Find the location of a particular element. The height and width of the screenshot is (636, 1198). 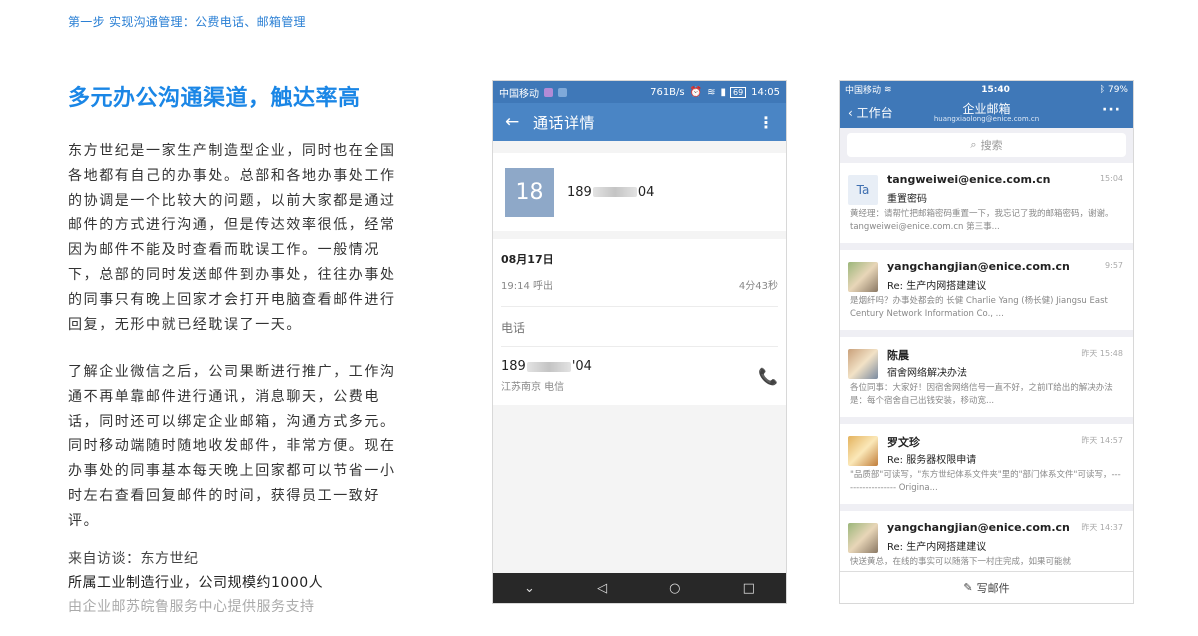

nav-back-triangle-icon: ◁ is located at coordinates (602, 588).